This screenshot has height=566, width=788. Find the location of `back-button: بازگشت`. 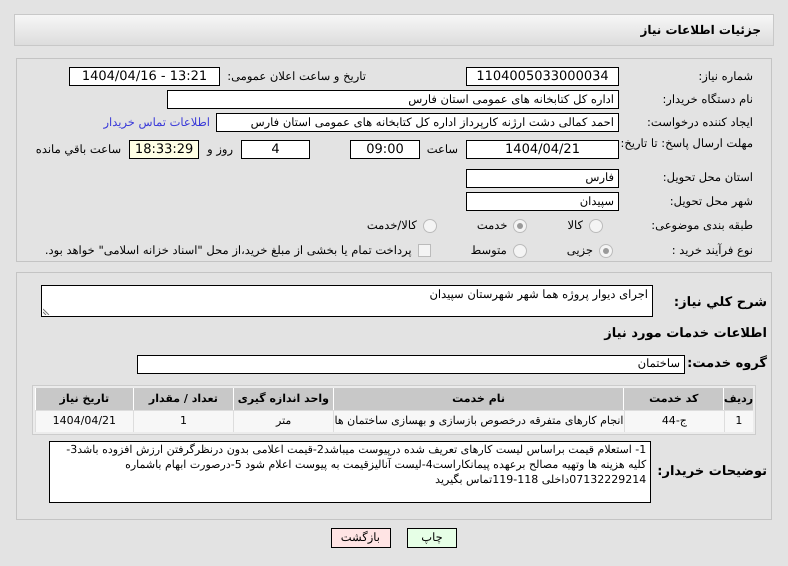

back-button: بازگشت is located at coordinates (361, 538).